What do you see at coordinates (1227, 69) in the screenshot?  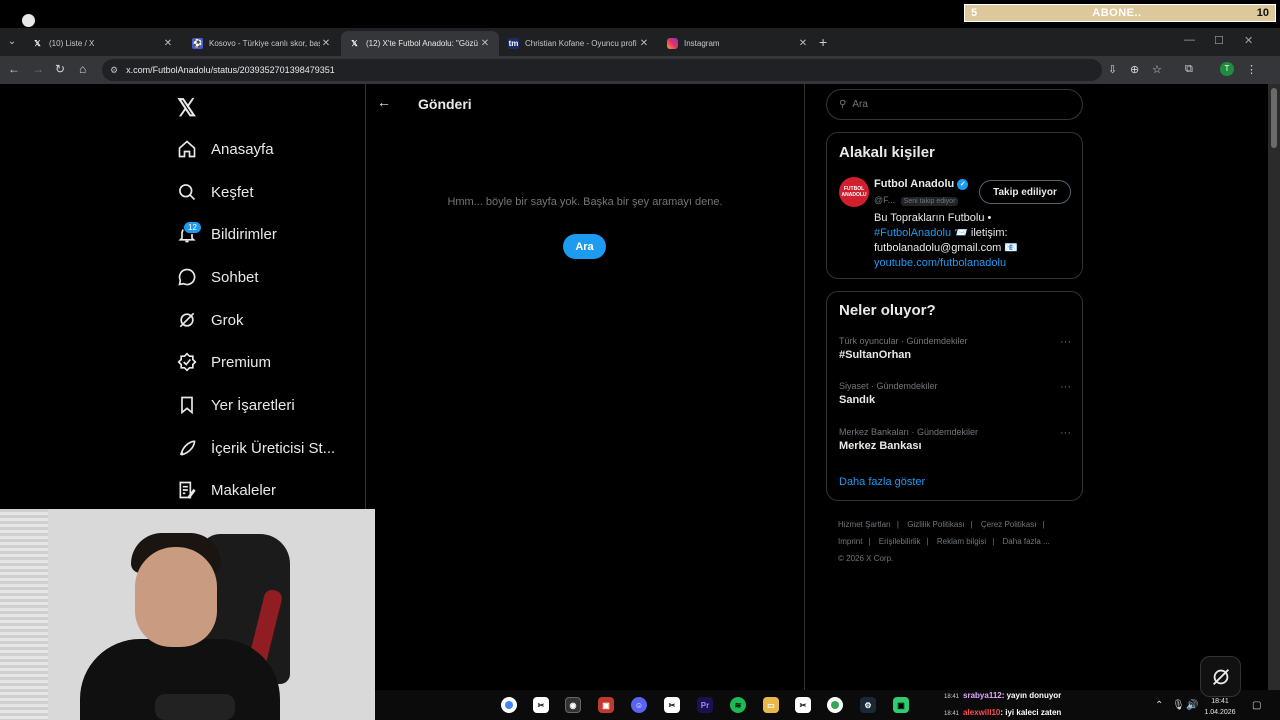 I see `profile-avatar: T` at bounding box center [1227, 69].